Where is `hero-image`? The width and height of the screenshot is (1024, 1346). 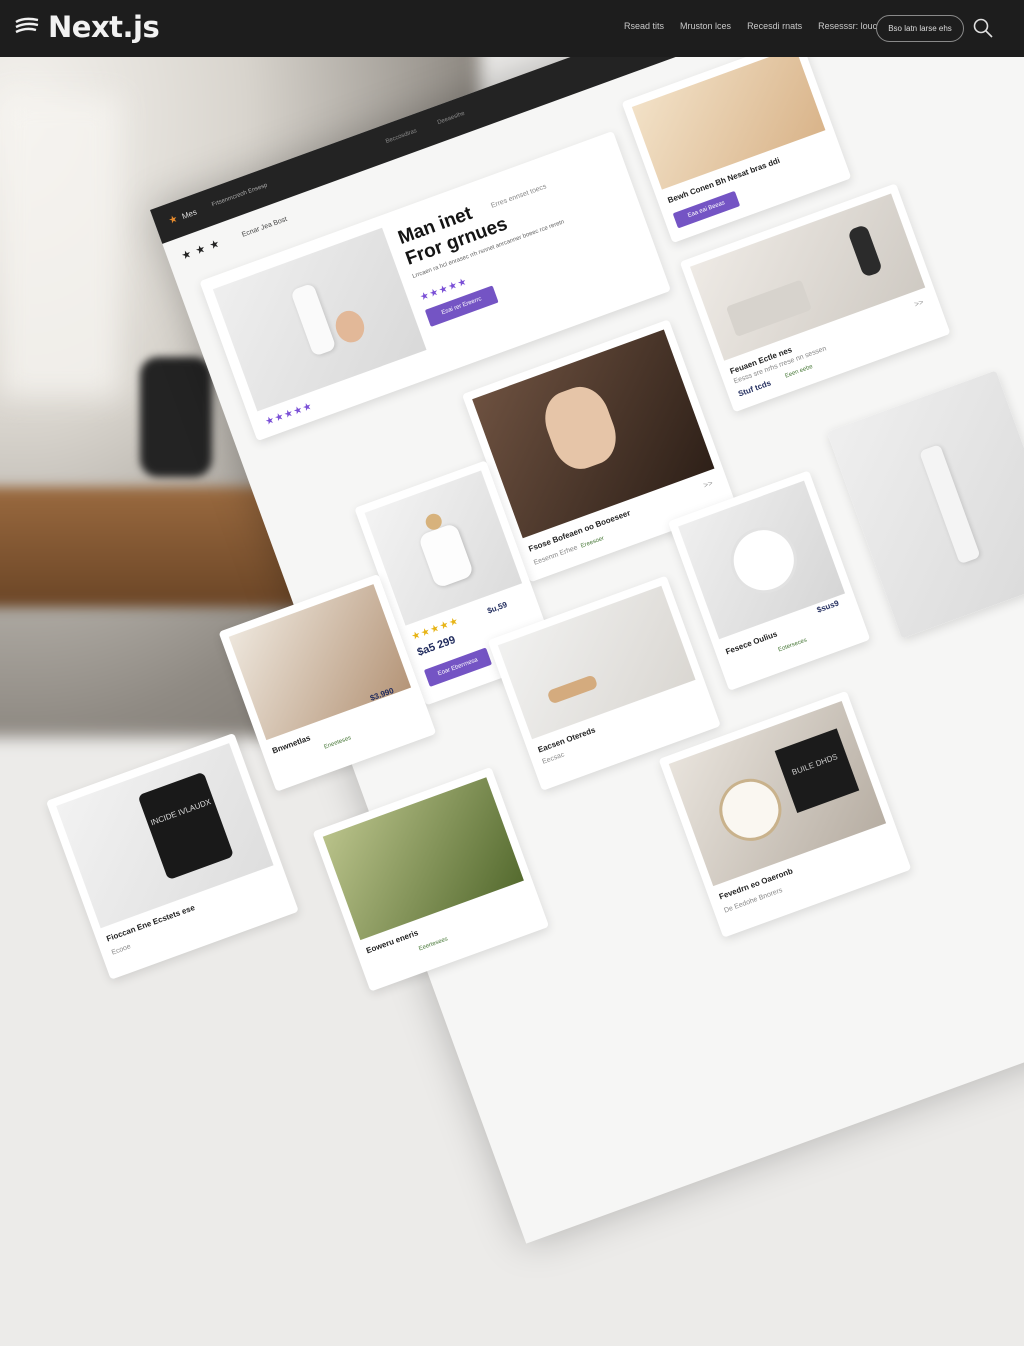 hero-image is located at coordinates (319, 319).